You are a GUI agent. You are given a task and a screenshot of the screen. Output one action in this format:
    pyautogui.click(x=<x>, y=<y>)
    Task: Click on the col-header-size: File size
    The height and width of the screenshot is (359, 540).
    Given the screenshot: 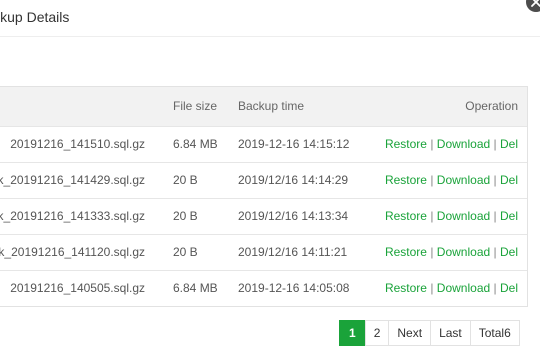 What is the action you would take?
    pyautogui.click(x=195, y=106)
    